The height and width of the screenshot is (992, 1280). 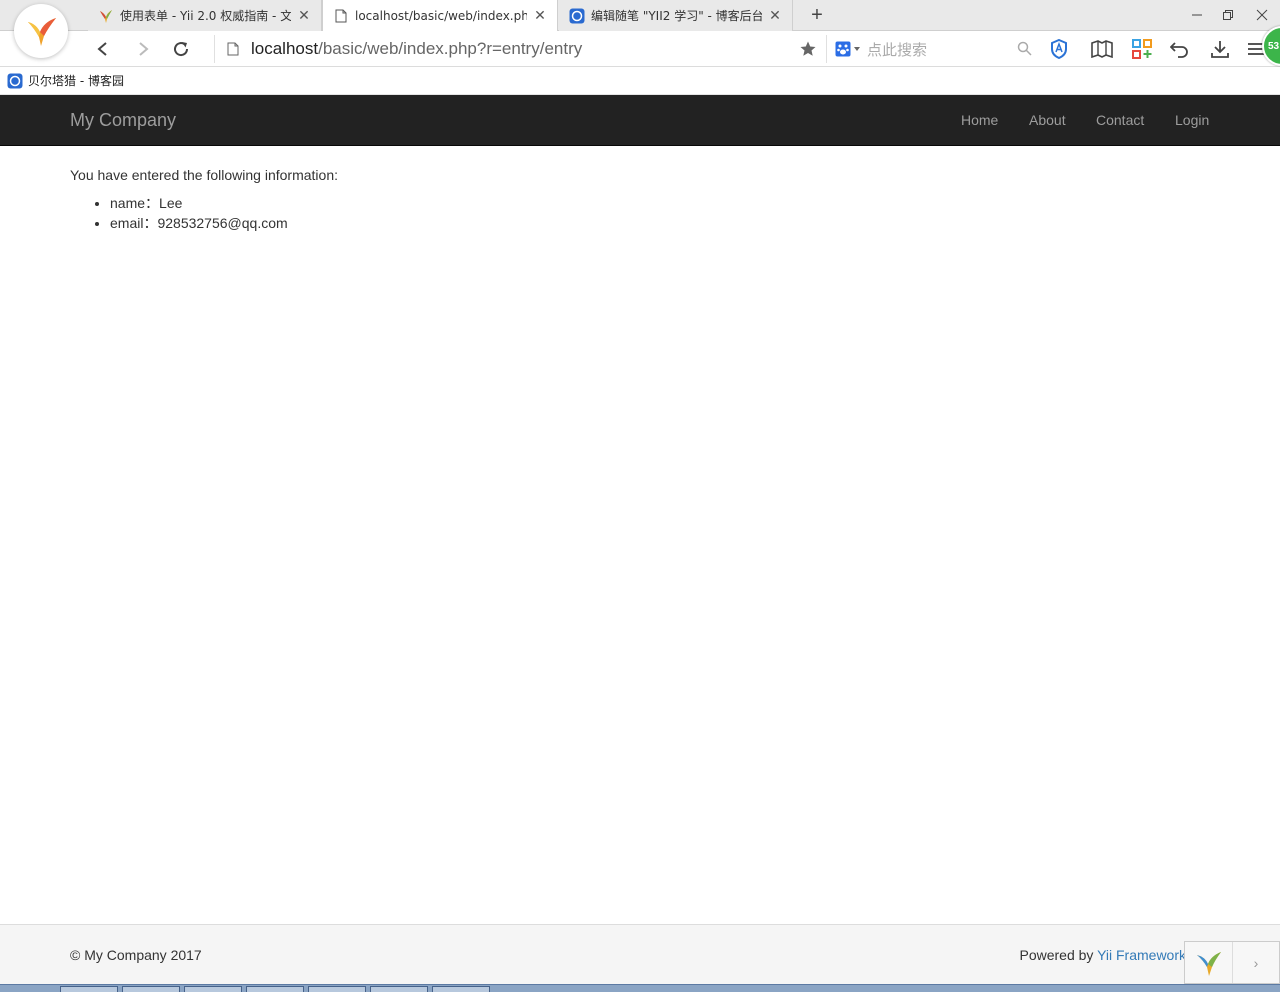 What do you see at coordinates (450, 48) in the screenshot?
I see `address-path: /basic/web/index.php?r=entry/entry` at bounding box center [450, 48].